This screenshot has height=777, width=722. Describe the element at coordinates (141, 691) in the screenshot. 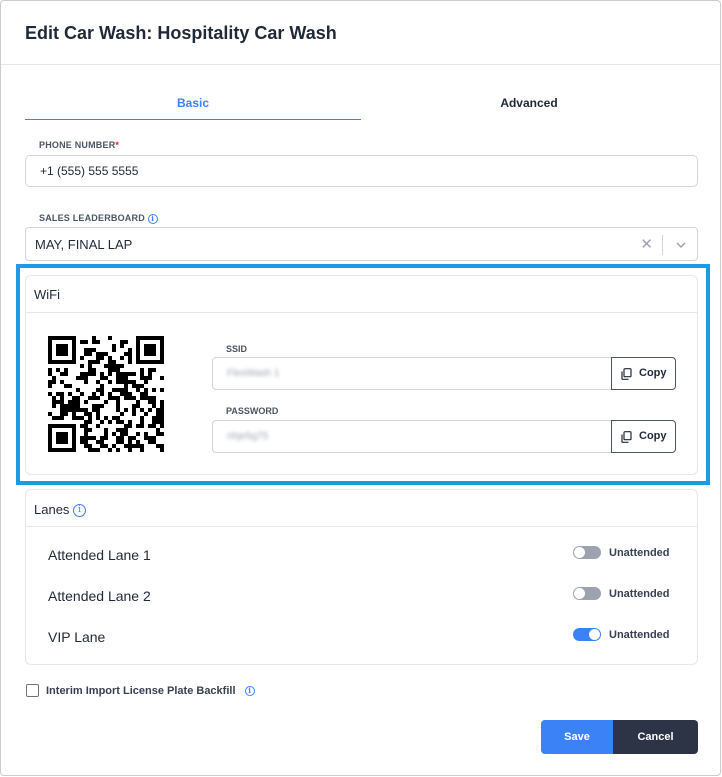

I see `backfill-label-text: Interim Import License Plate Backfill` at that location.